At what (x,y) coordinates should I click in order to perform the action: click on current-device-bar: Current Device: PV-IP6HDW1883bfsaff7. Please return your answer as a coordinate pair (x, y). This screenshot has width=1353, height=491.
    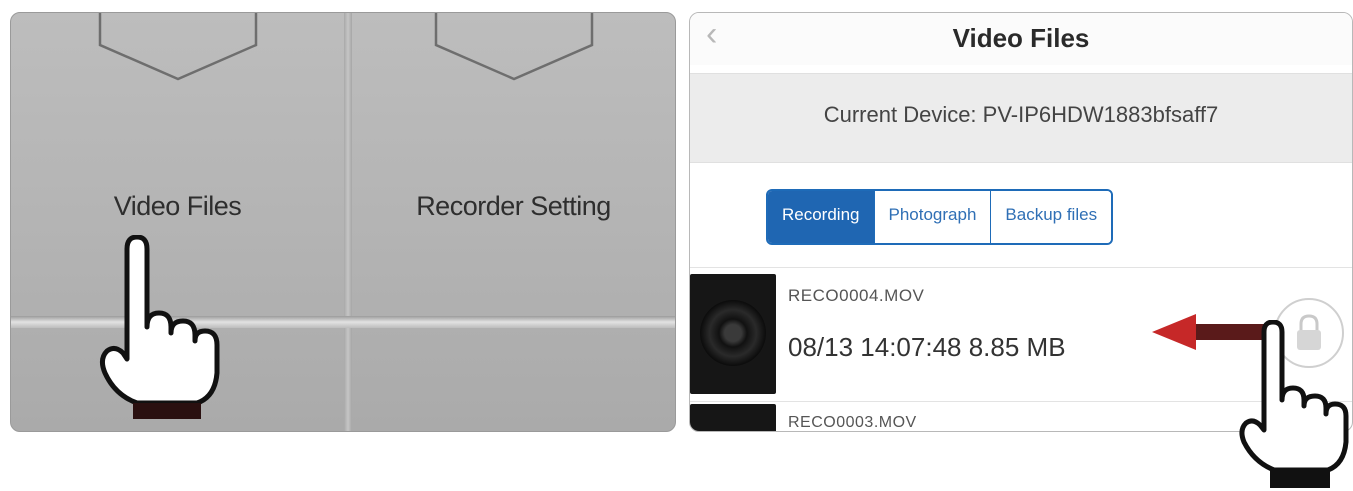
    Looking at the image, I should click on (1021, 118).